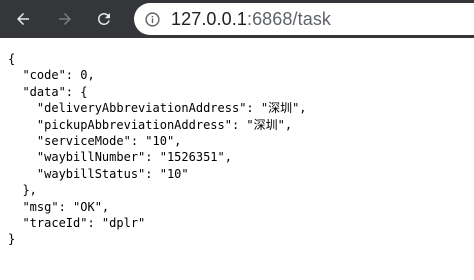 The width and height of the screenshot is (474, 280). I want to click on address-bar: 127.0.0.1:6868/task, so click(304, 19).